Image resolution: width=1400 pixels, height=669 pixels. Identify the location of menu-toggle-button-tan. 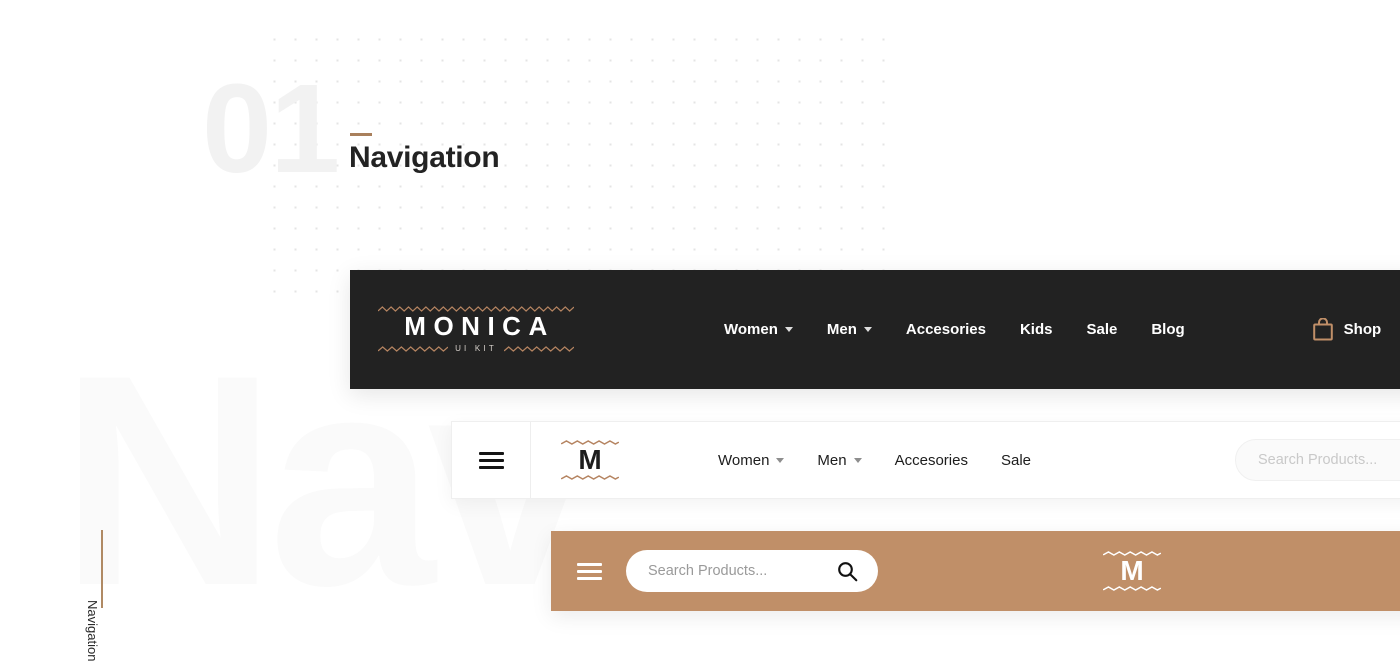
(589, 571).